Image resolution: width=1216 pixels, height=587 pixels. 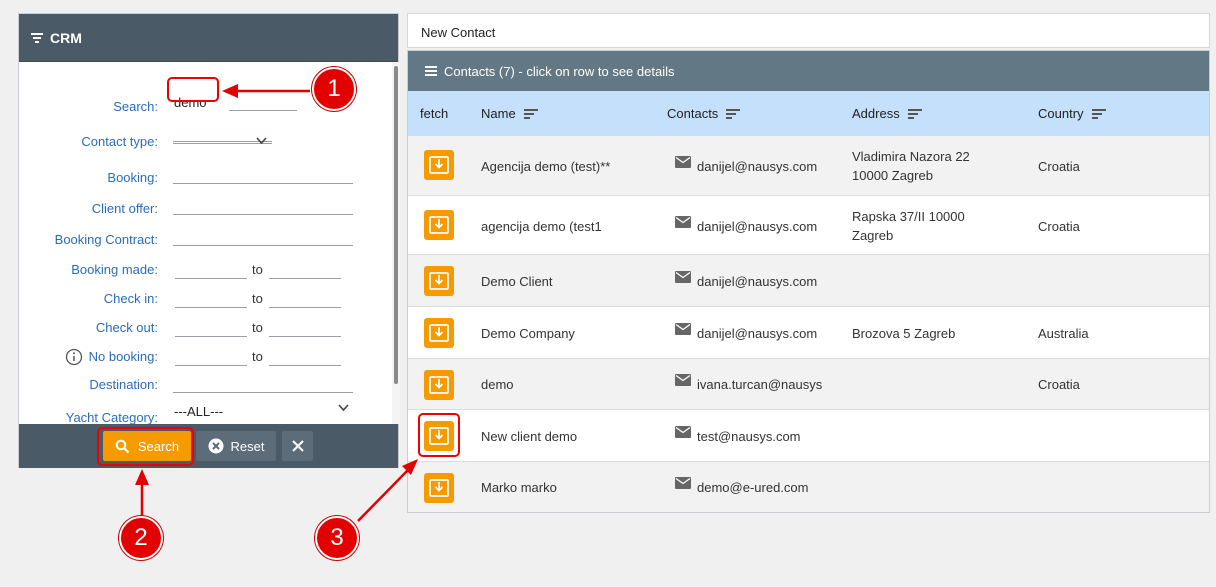 What do you see at coordinates (230, 91) in the screenshot?
I see `arrow-1-head` at bounding box center [230, 91].